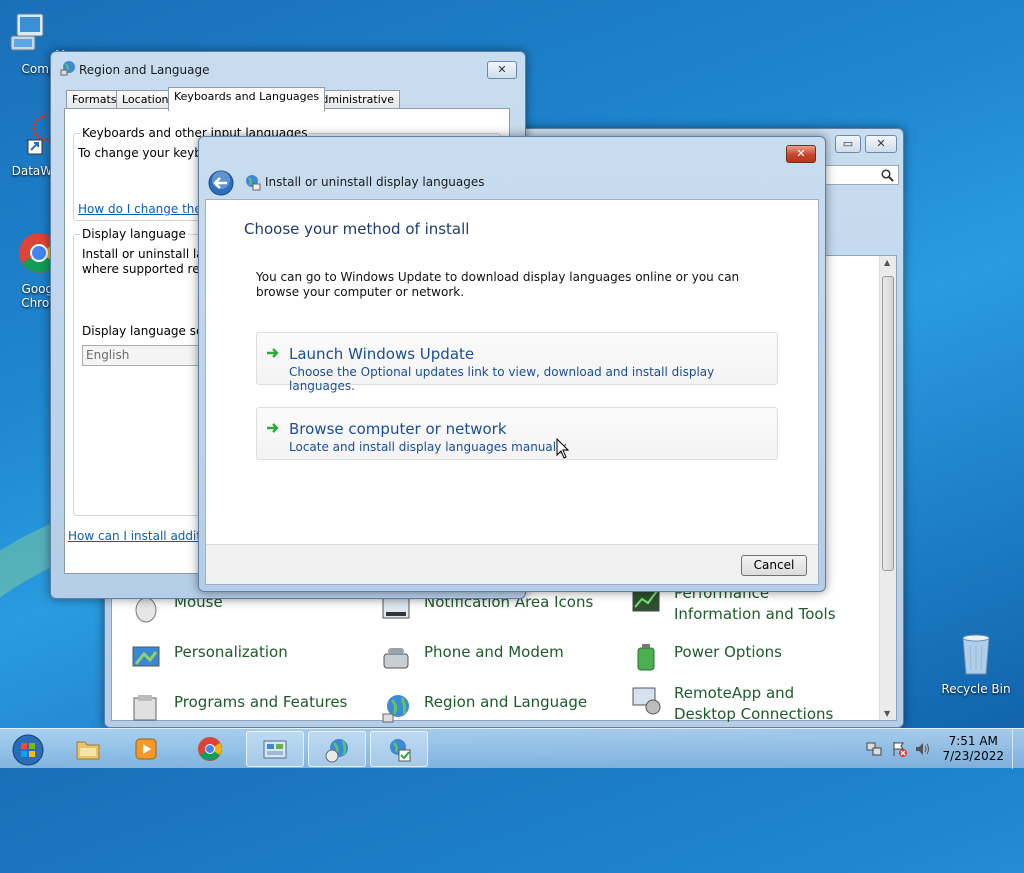 The width and height of the screenshot is (1024, 873). Describe the element at coordinates (396, 658) in the screenshot. I see `phone-modem-icon` at that location.